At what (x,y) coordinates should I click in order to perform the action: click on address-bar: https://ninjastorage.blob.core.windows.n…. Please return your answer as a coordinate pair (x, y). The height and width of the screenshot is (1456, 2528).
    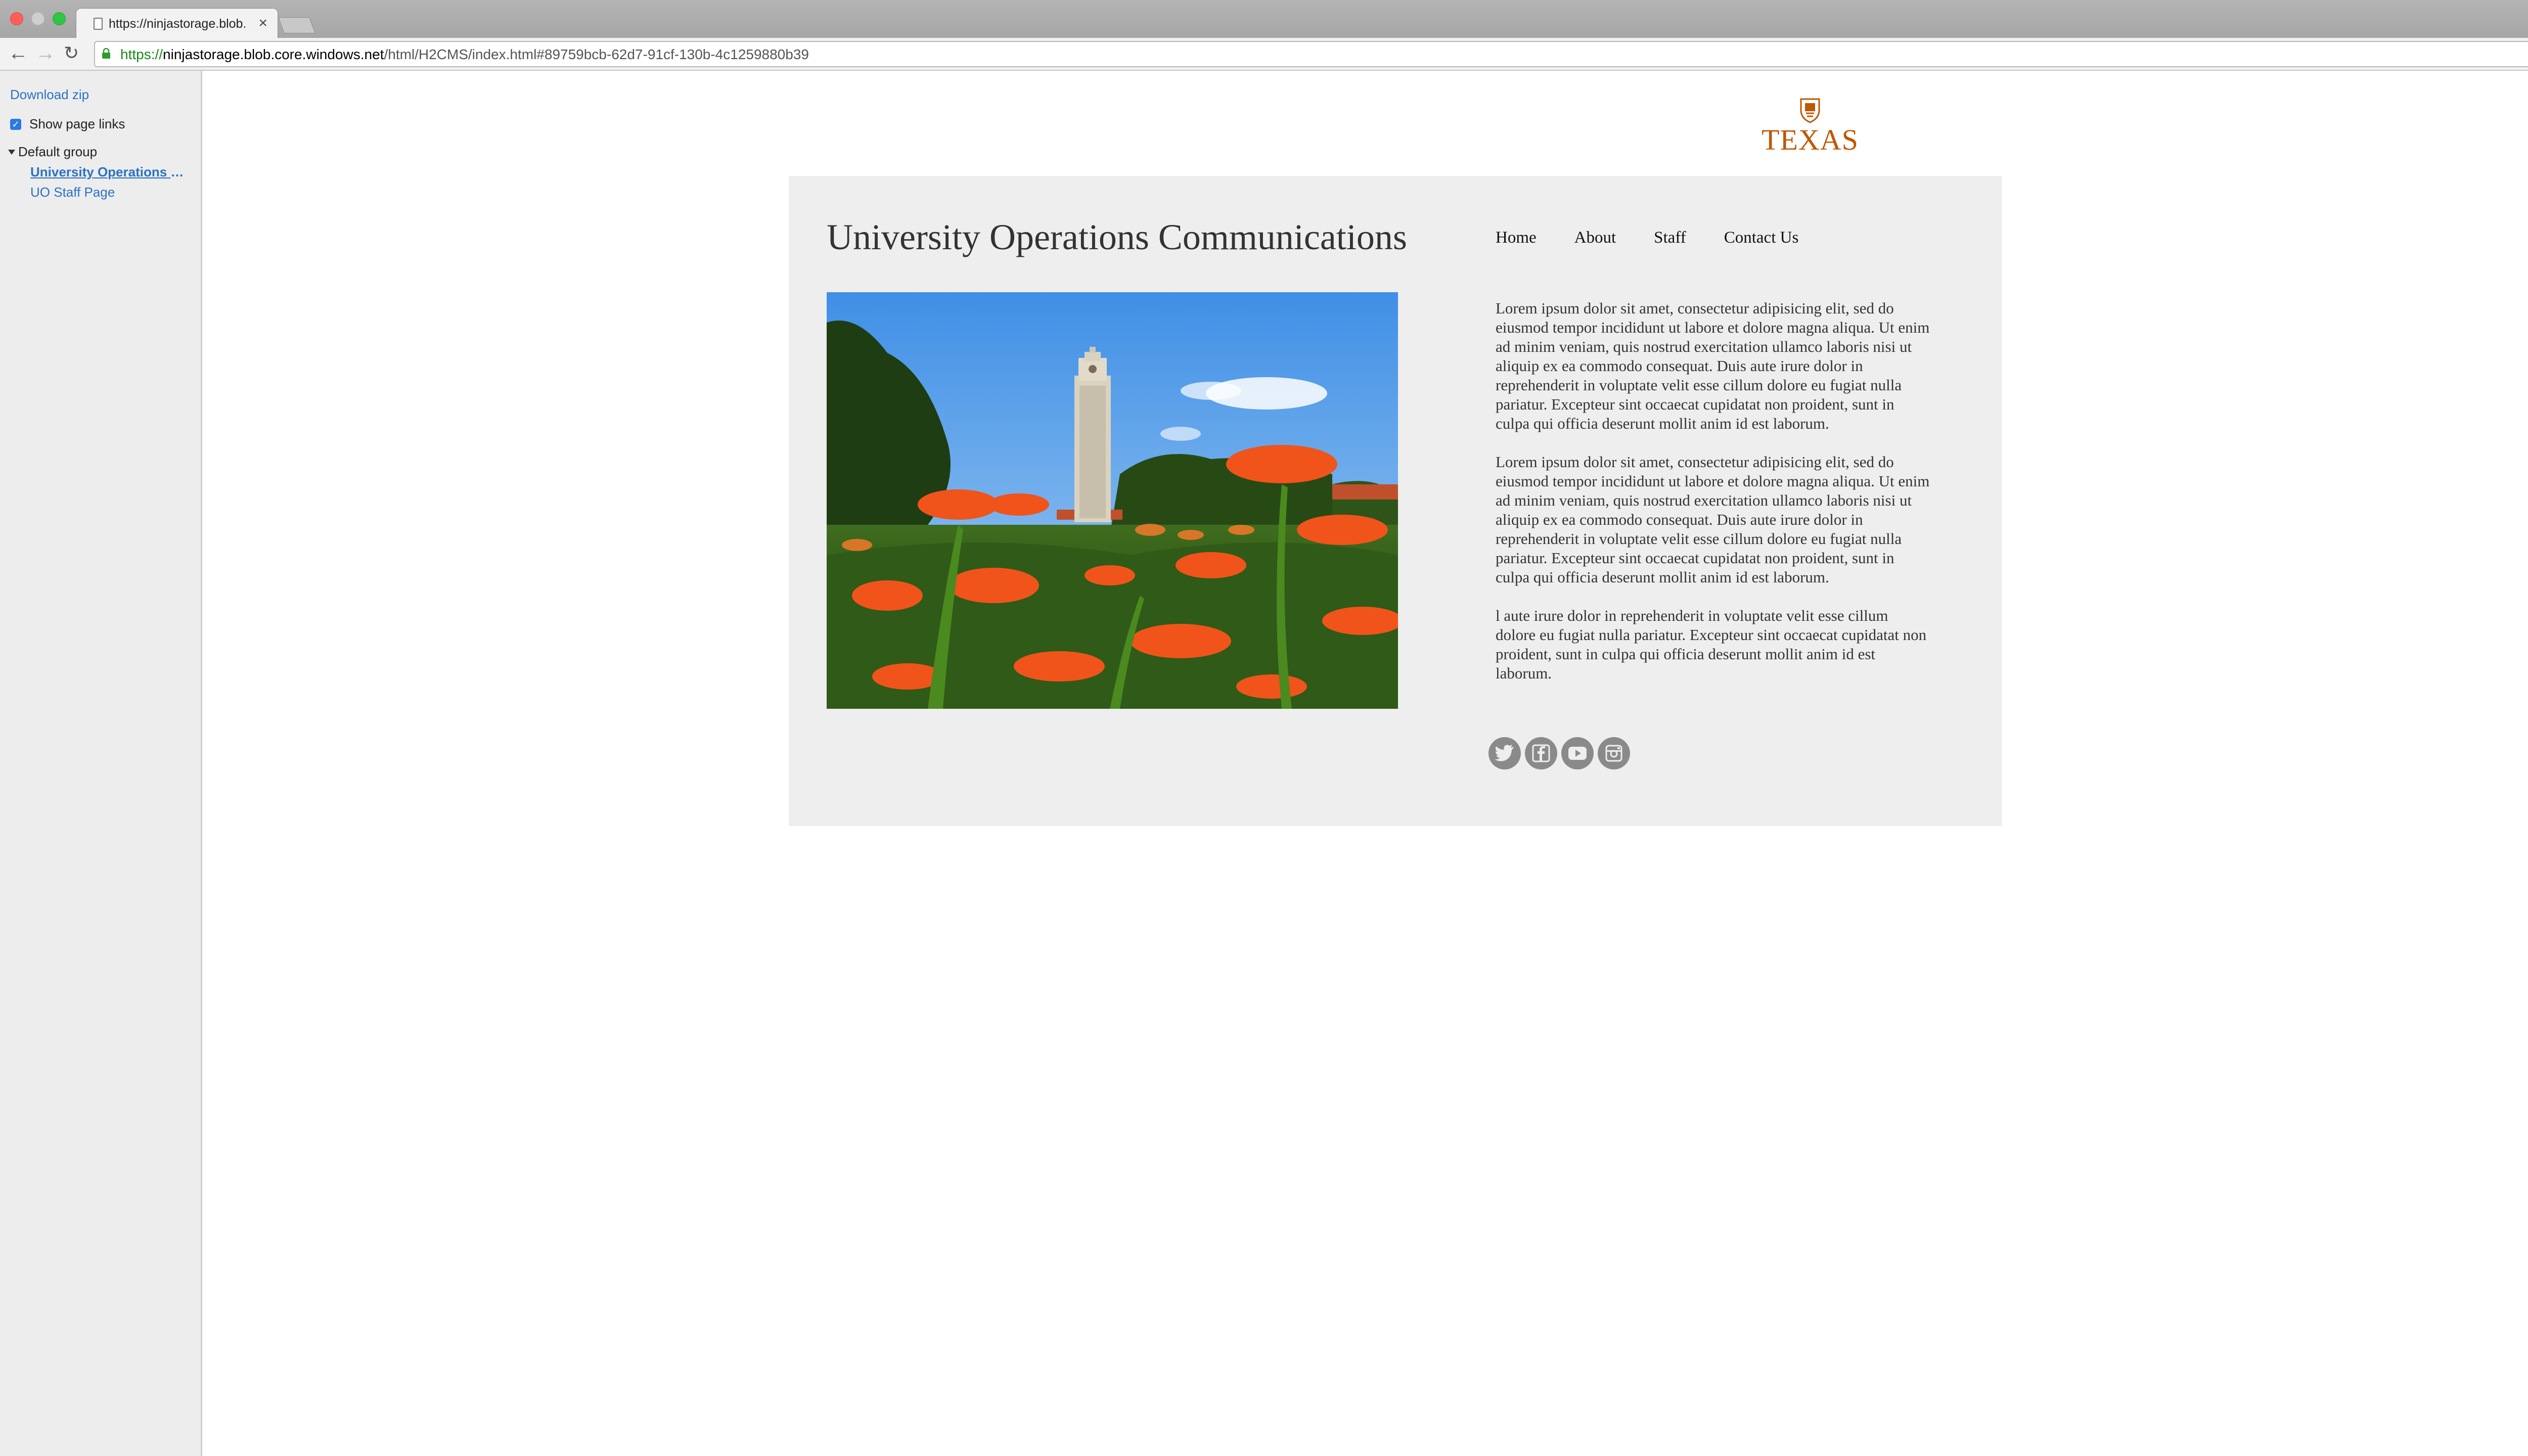
    Looking at the image, I should click on (1311, 54).